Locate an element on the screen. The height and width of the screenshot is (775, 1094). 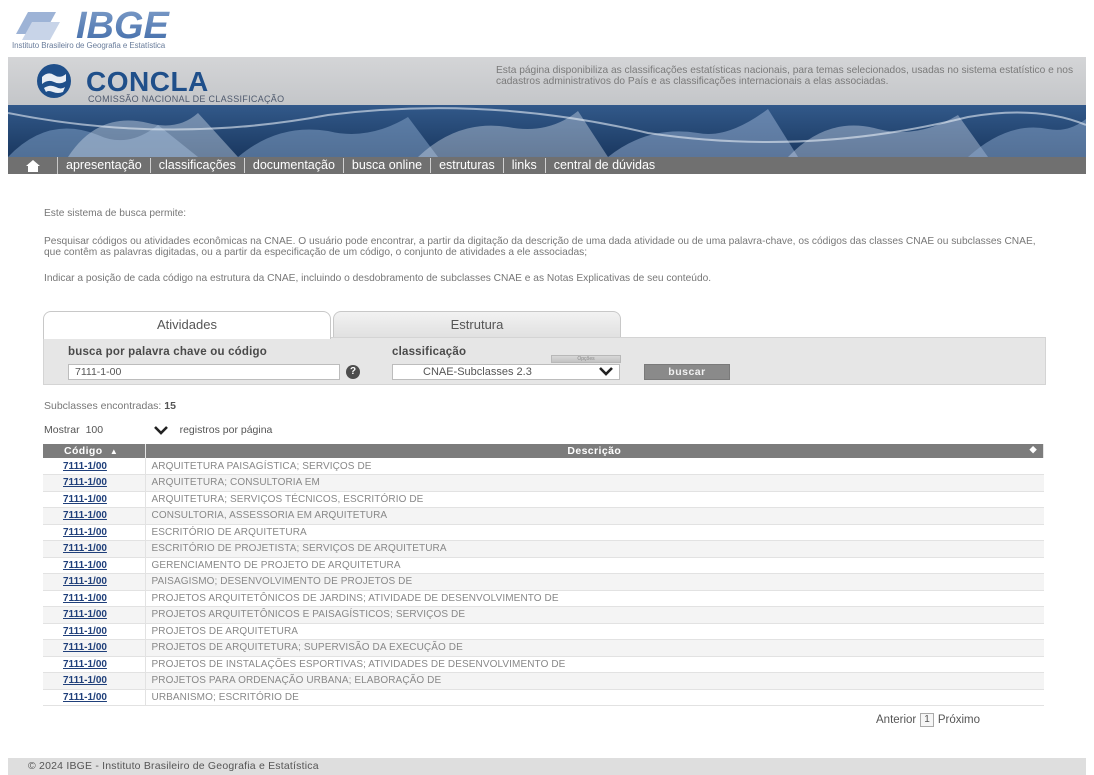
table-row: 7111-1/00 PROJETOS DE ARQUITETURA is located at coordinates (543, 631).